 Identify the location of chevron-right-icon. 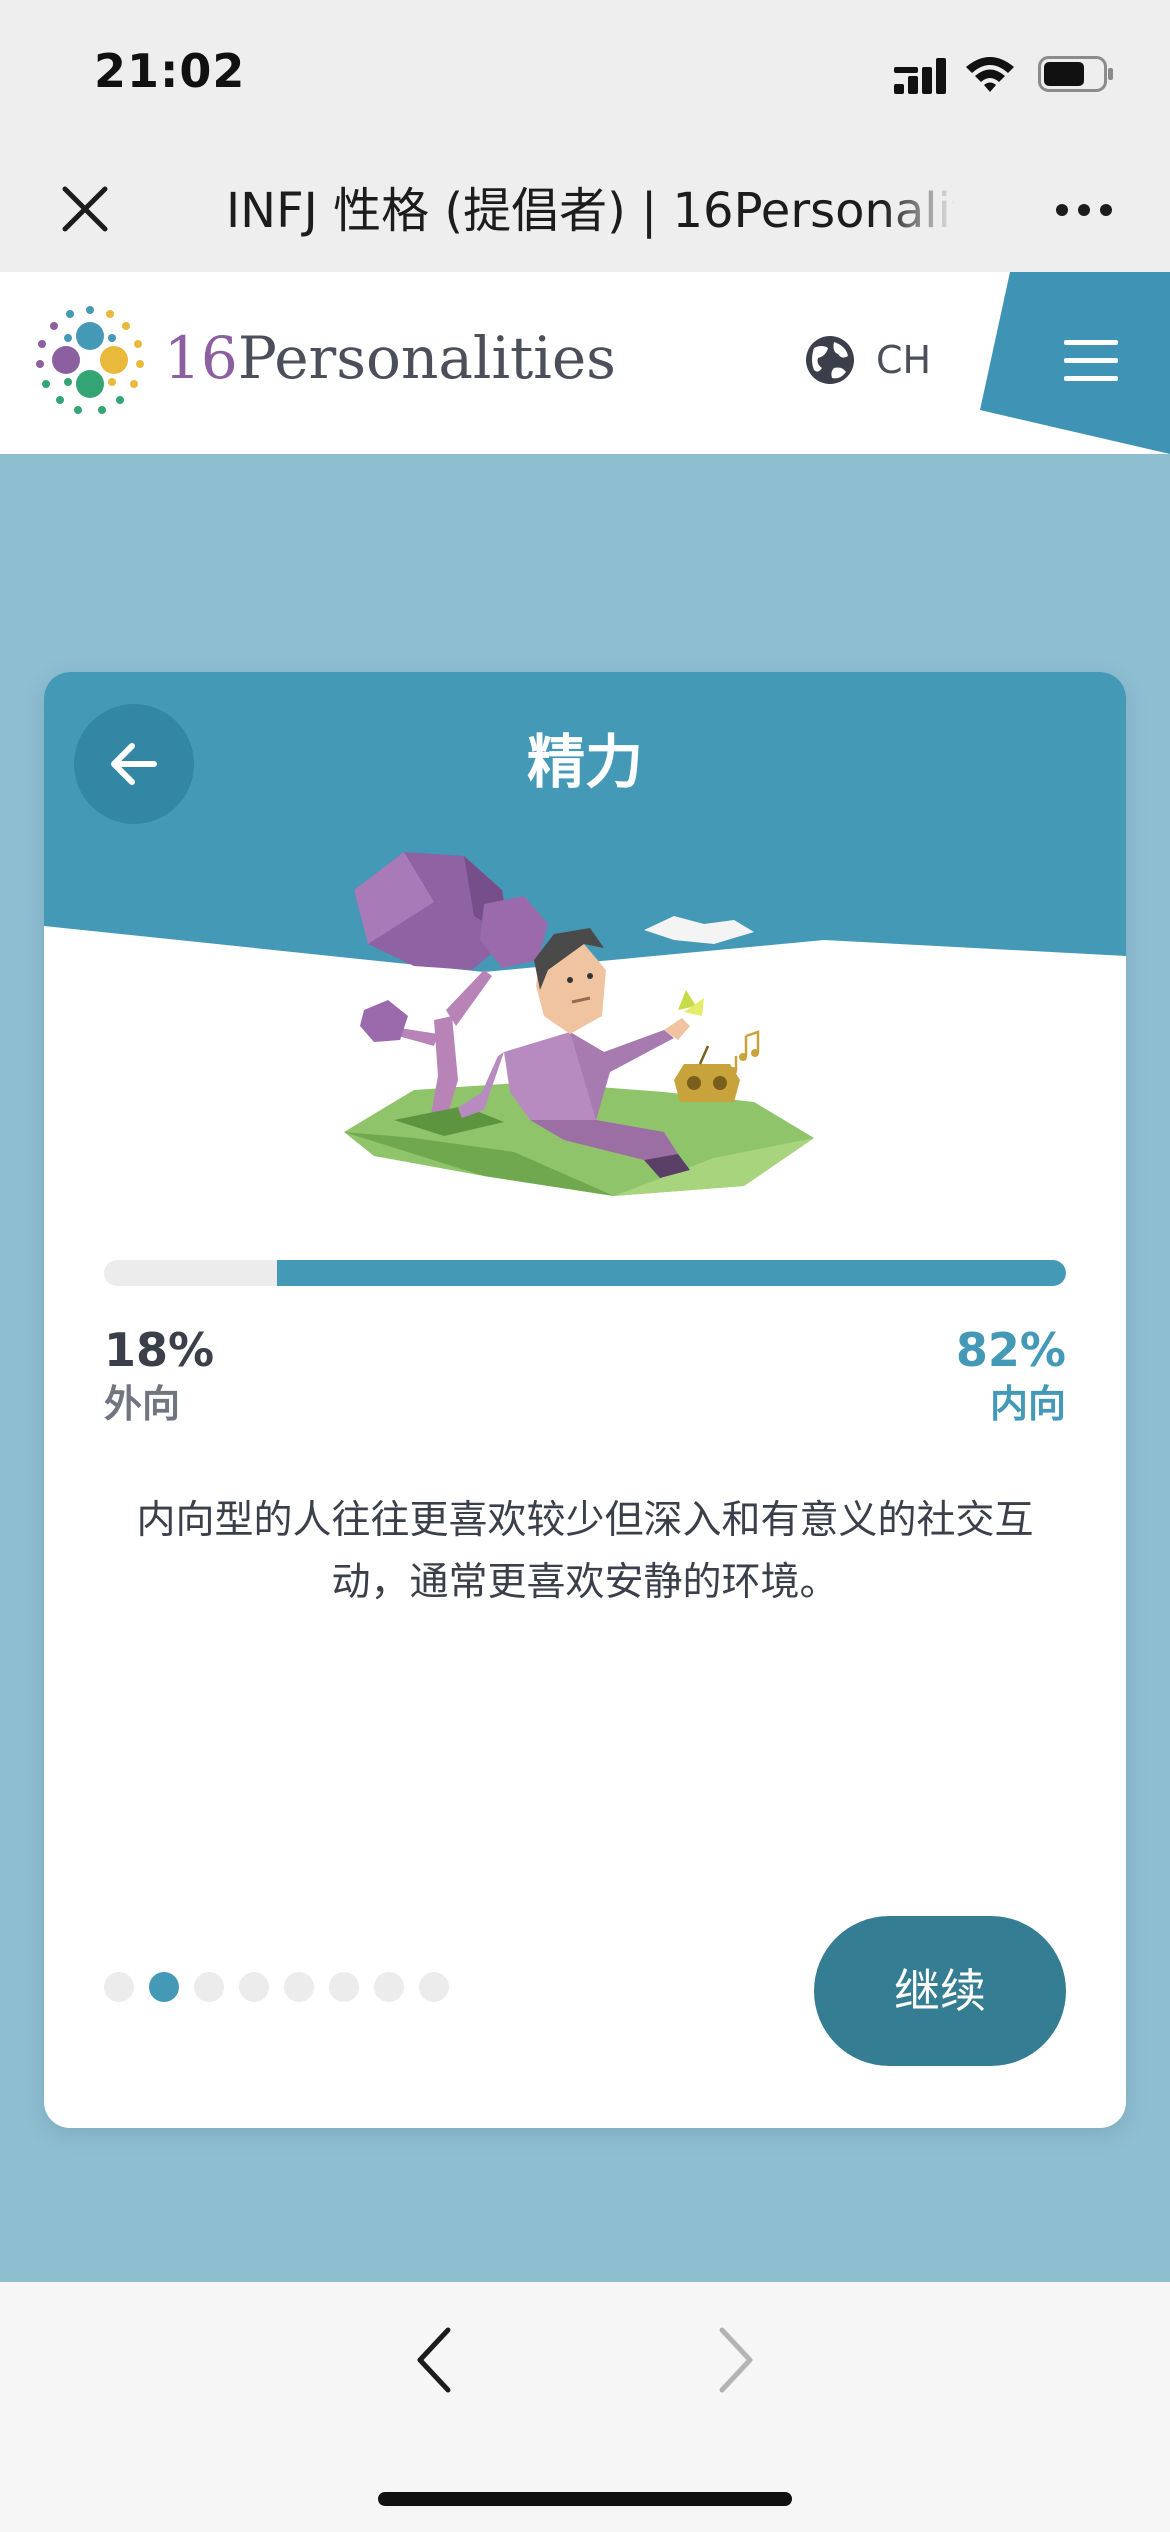
(736, 2360).